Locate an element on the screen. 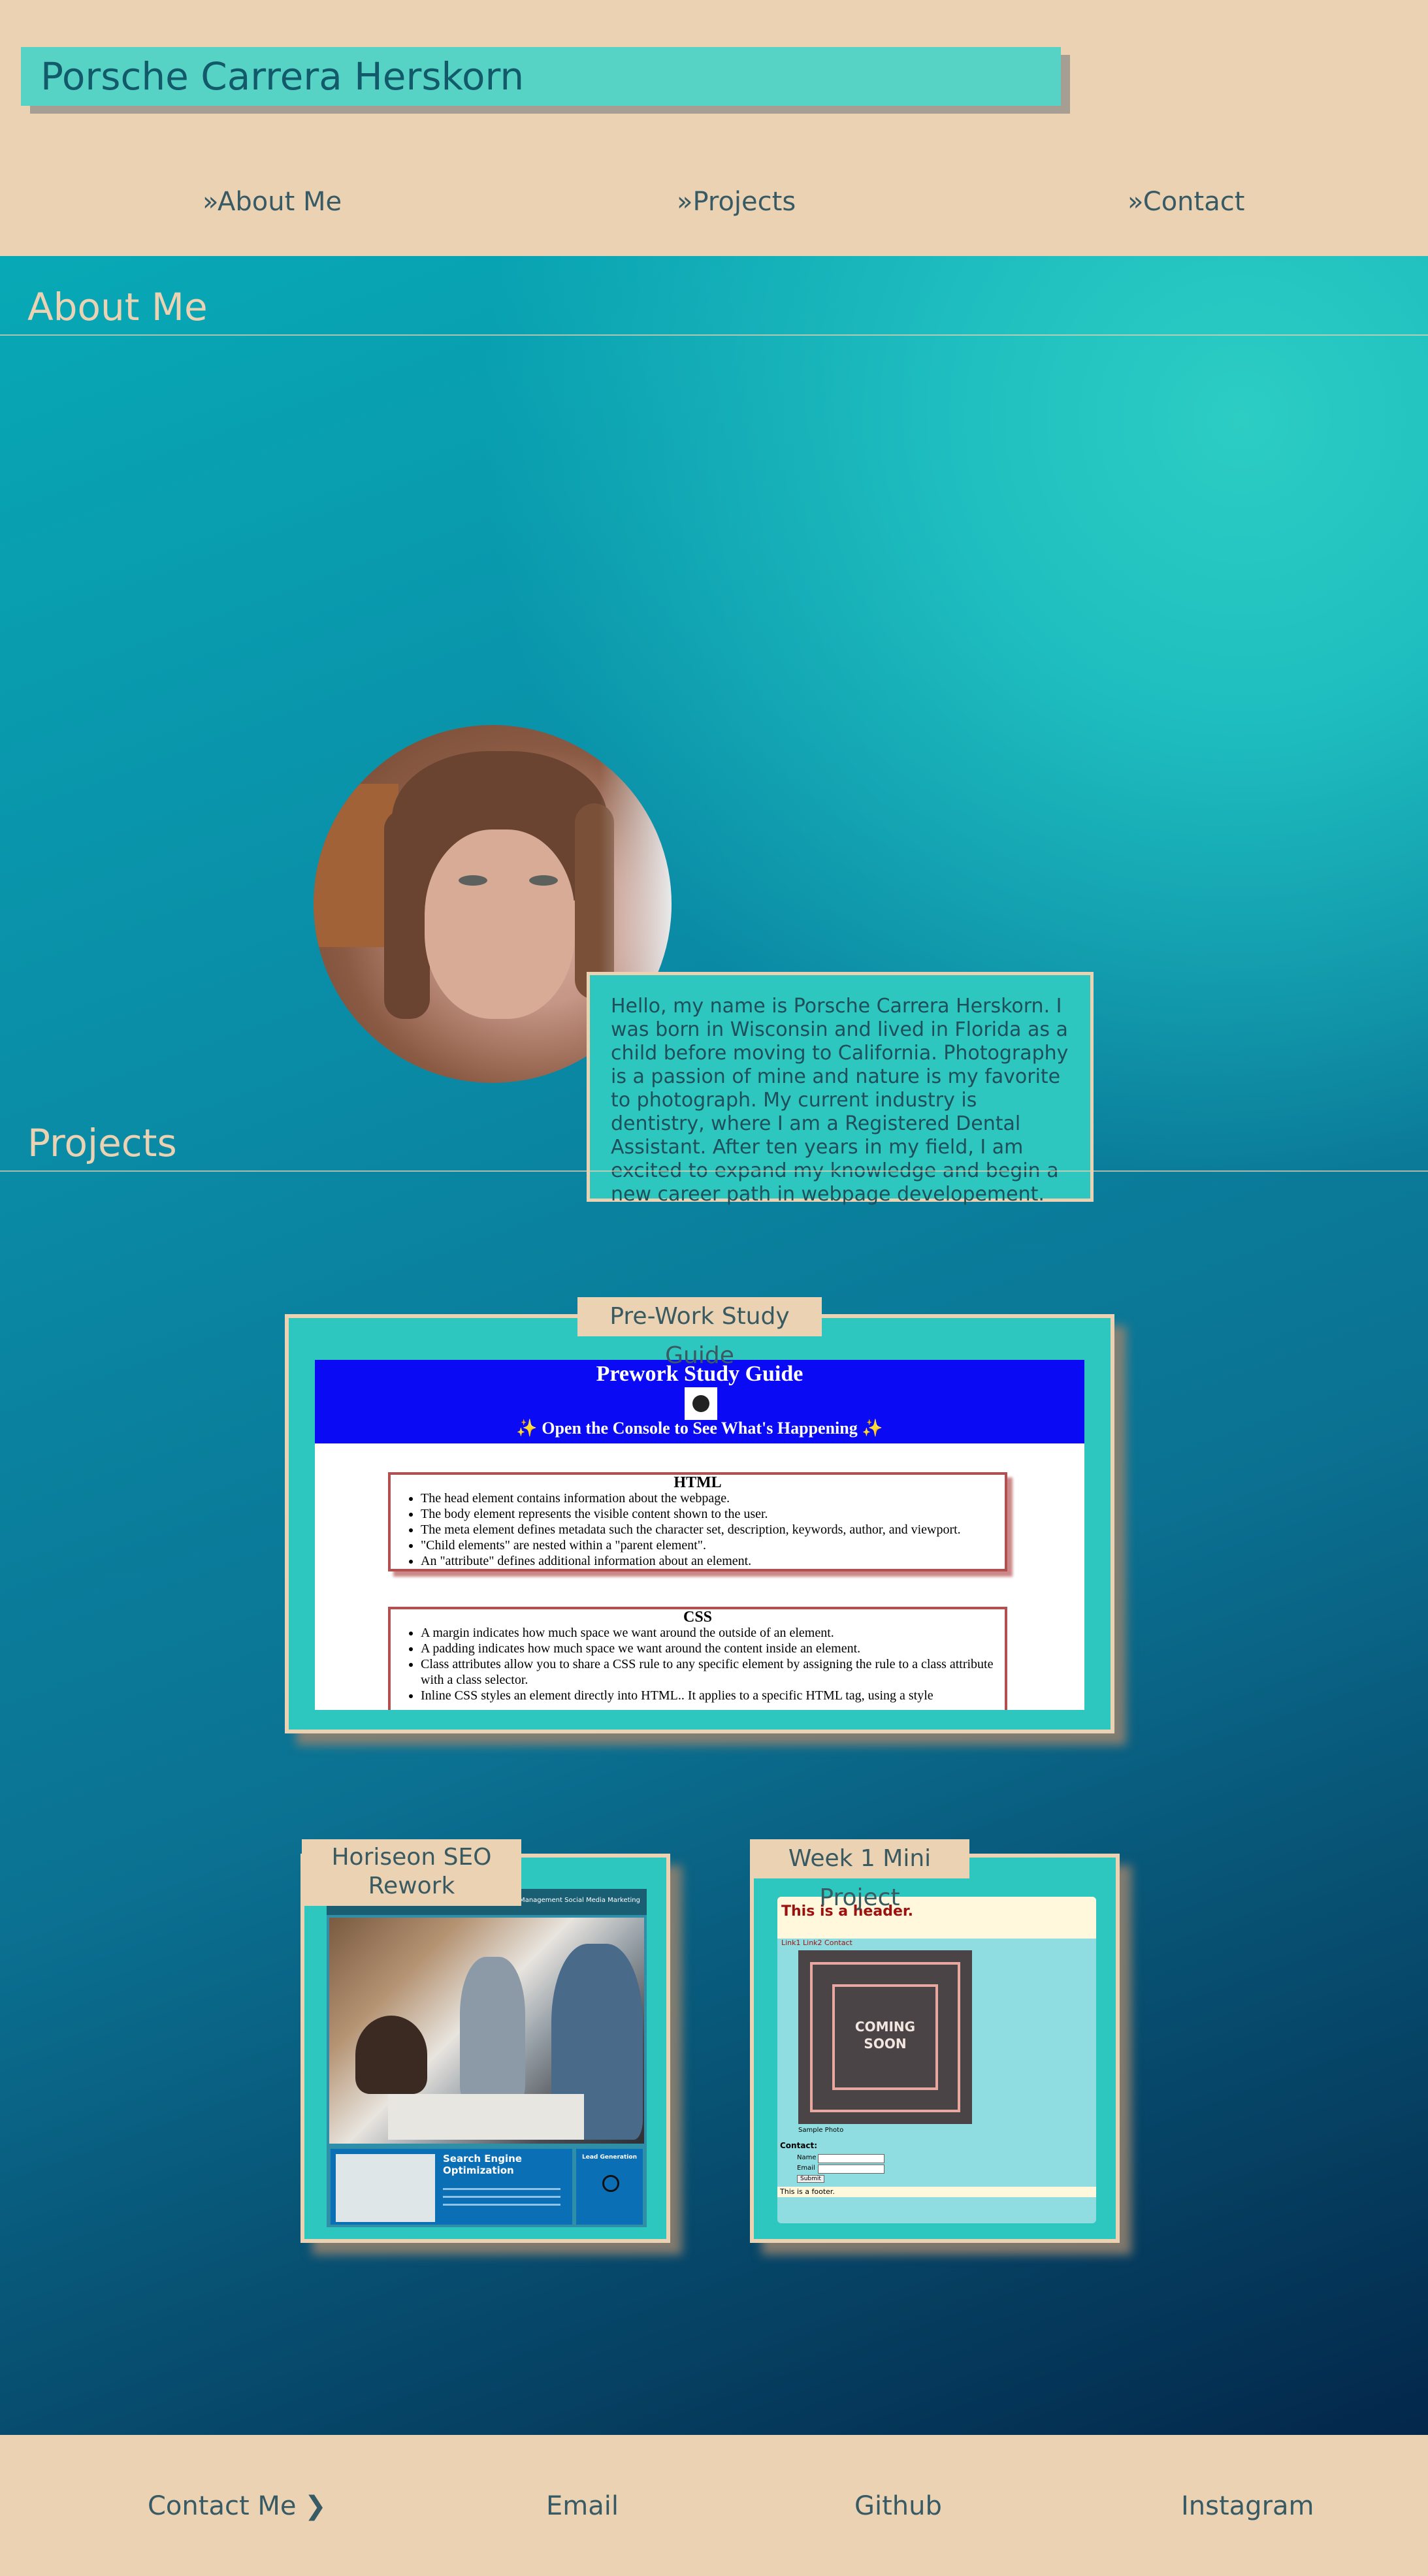 The image size is (1428, 2576). nav-projects: »Projects is located at coordinates (736, 202).